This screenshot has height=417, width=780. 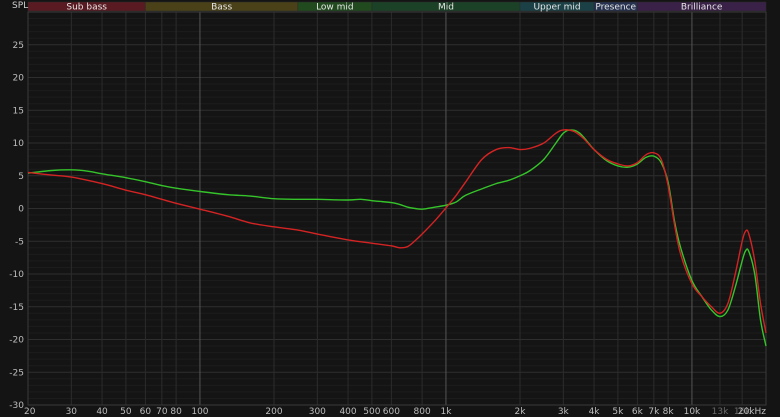 I want to click on x-tick-label-5: 70, so click(x=162, y=412).